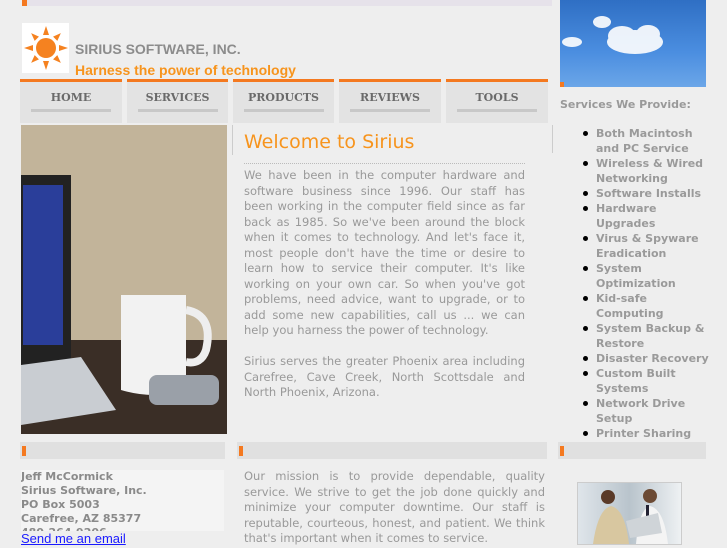 This screenshot has width=727, height=548. What do you see at coordinates (646, 433) in the screenshot?
I see `list-item: Printer Sharing` at bounding box center [646, 433].